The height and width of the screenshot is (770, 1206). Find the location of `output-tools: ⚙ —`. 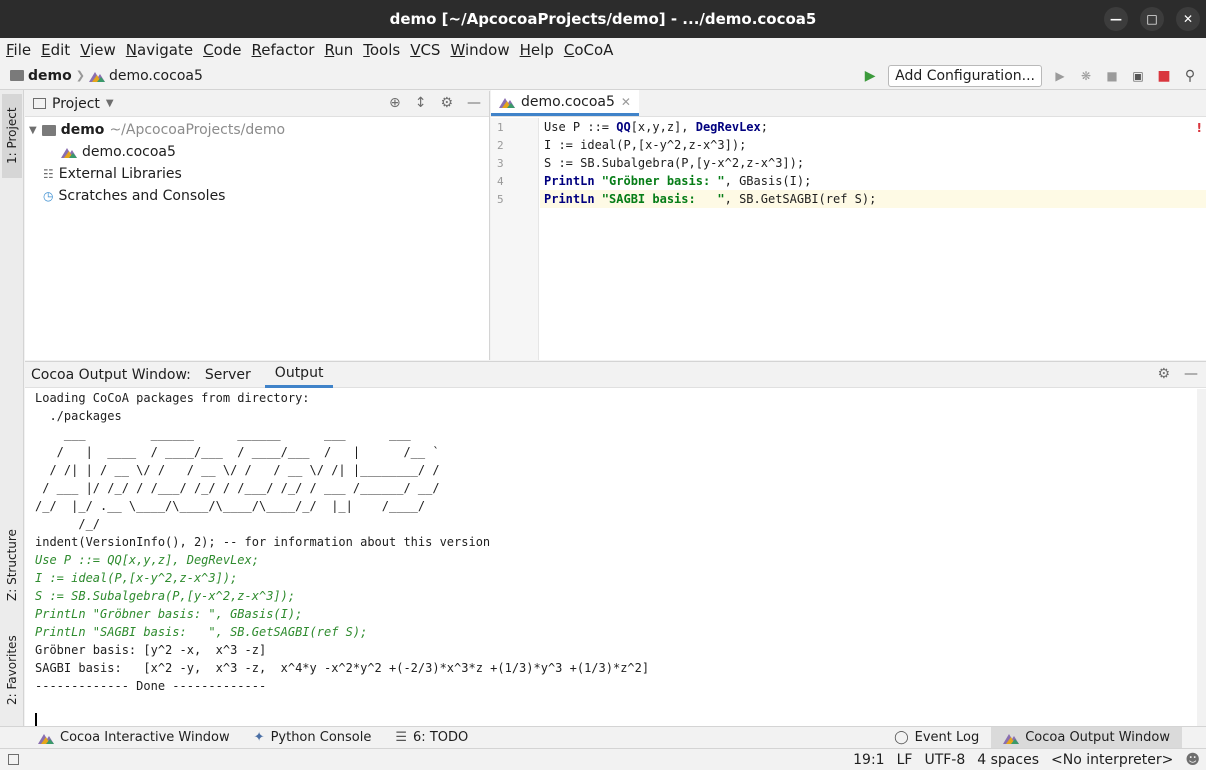

output-tools: ⚙ — is located at coordinates (1177, 374).